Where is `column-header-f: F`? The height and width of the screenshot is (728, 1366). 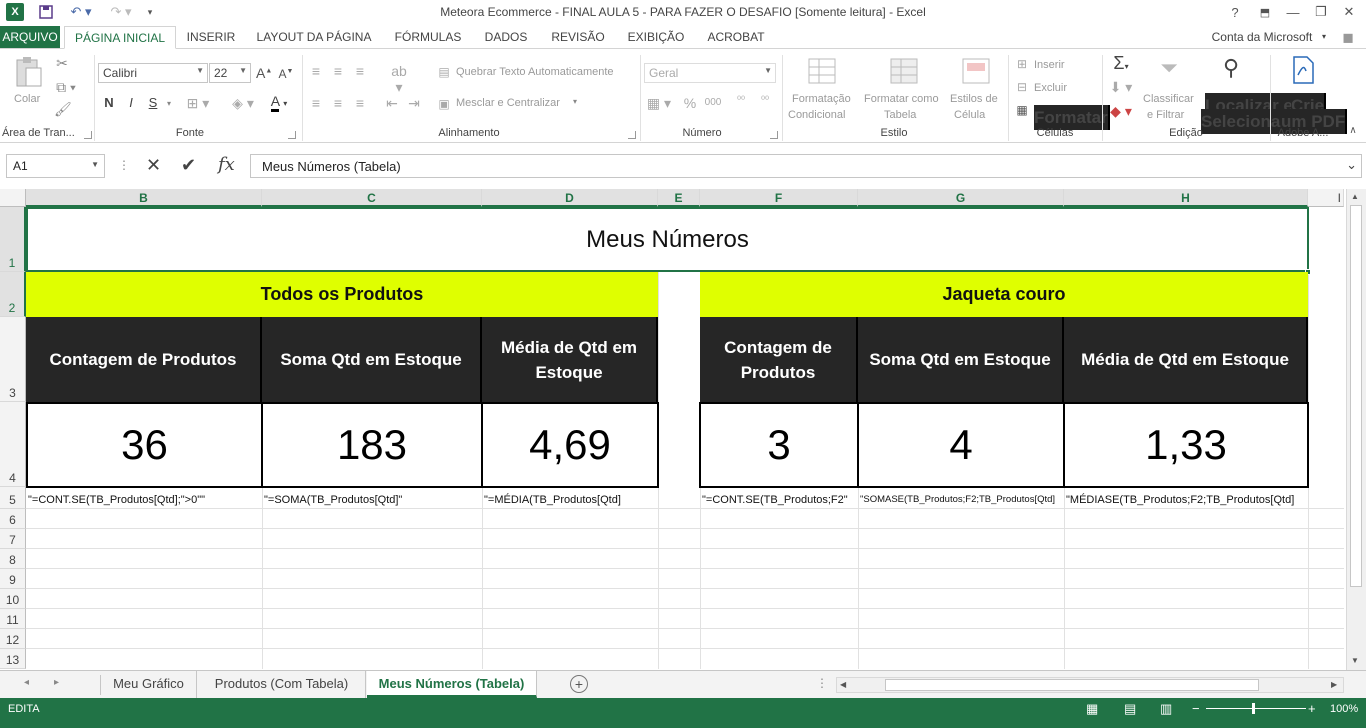
column-header-f: F is located at coordinates (779, 198).